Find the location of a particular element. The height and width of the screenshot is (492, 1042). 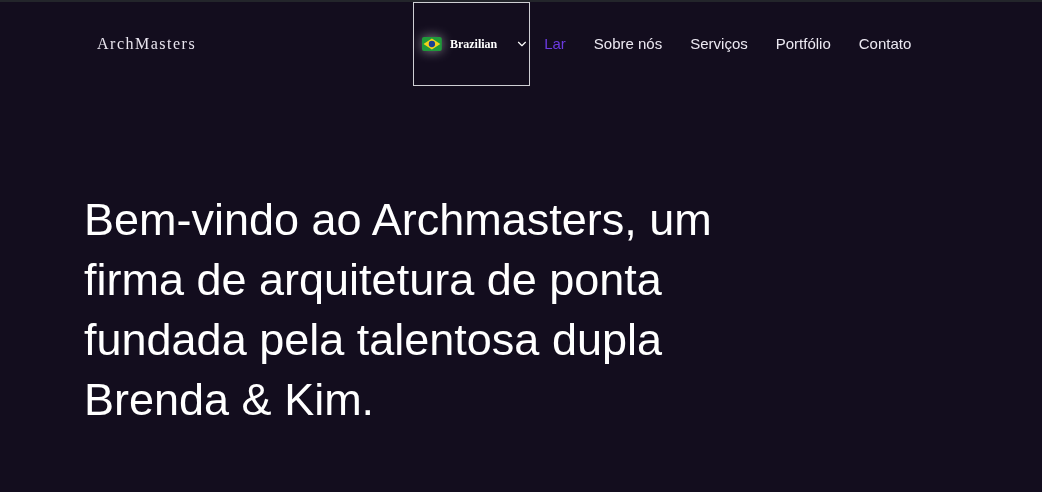

nav-link: Serviços is located at coordinates (719, 44).